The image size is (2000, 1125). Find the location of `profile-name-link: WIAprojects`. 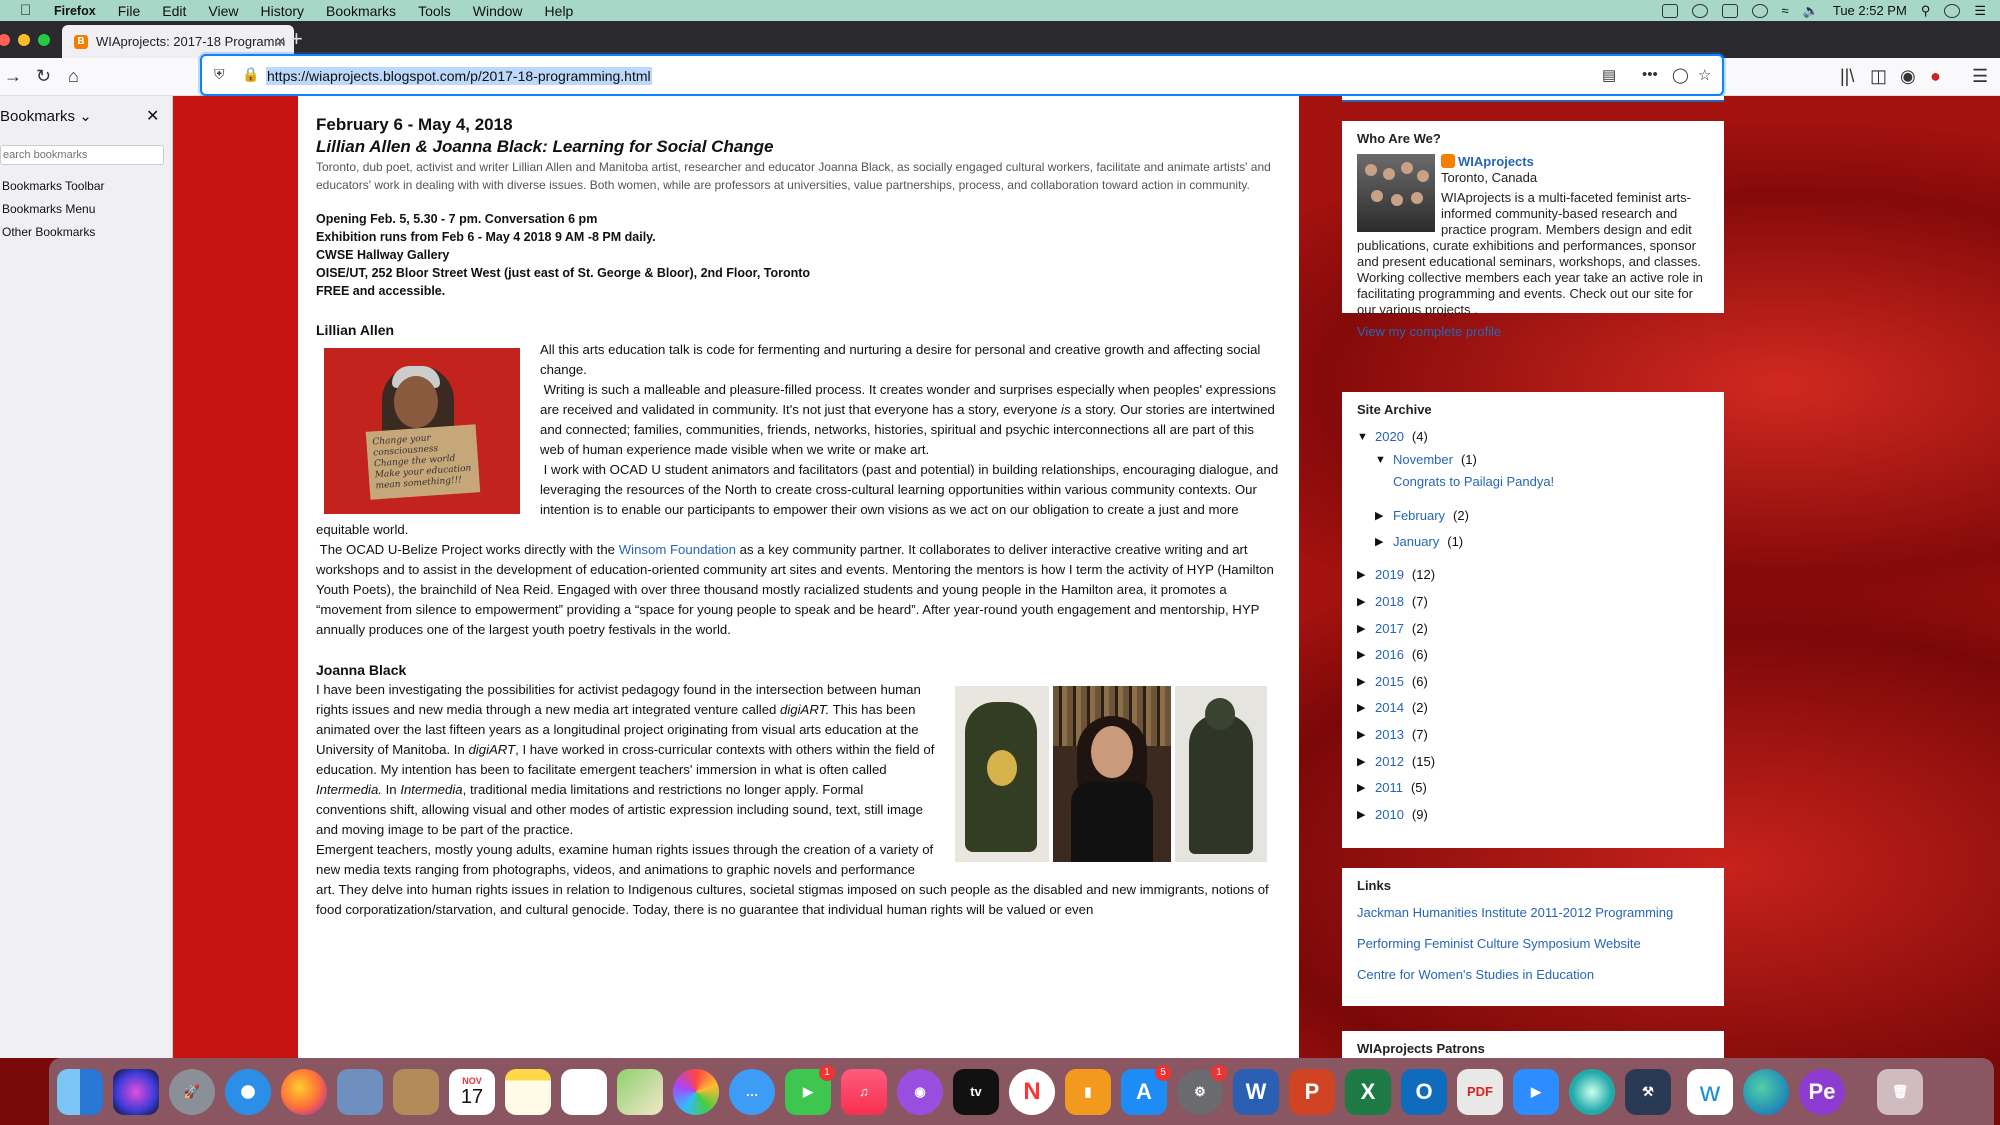

profile-name-link: WIAprojects is located at coordinates (1496, 161).